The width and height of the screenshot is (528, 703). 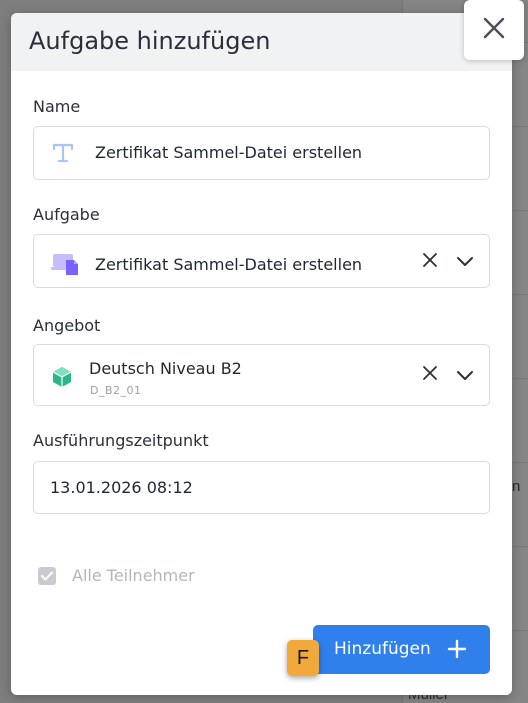 I want to click on offer-select: Deutsch Niveau B2 D_B2_01, so click(x=261, y=375).